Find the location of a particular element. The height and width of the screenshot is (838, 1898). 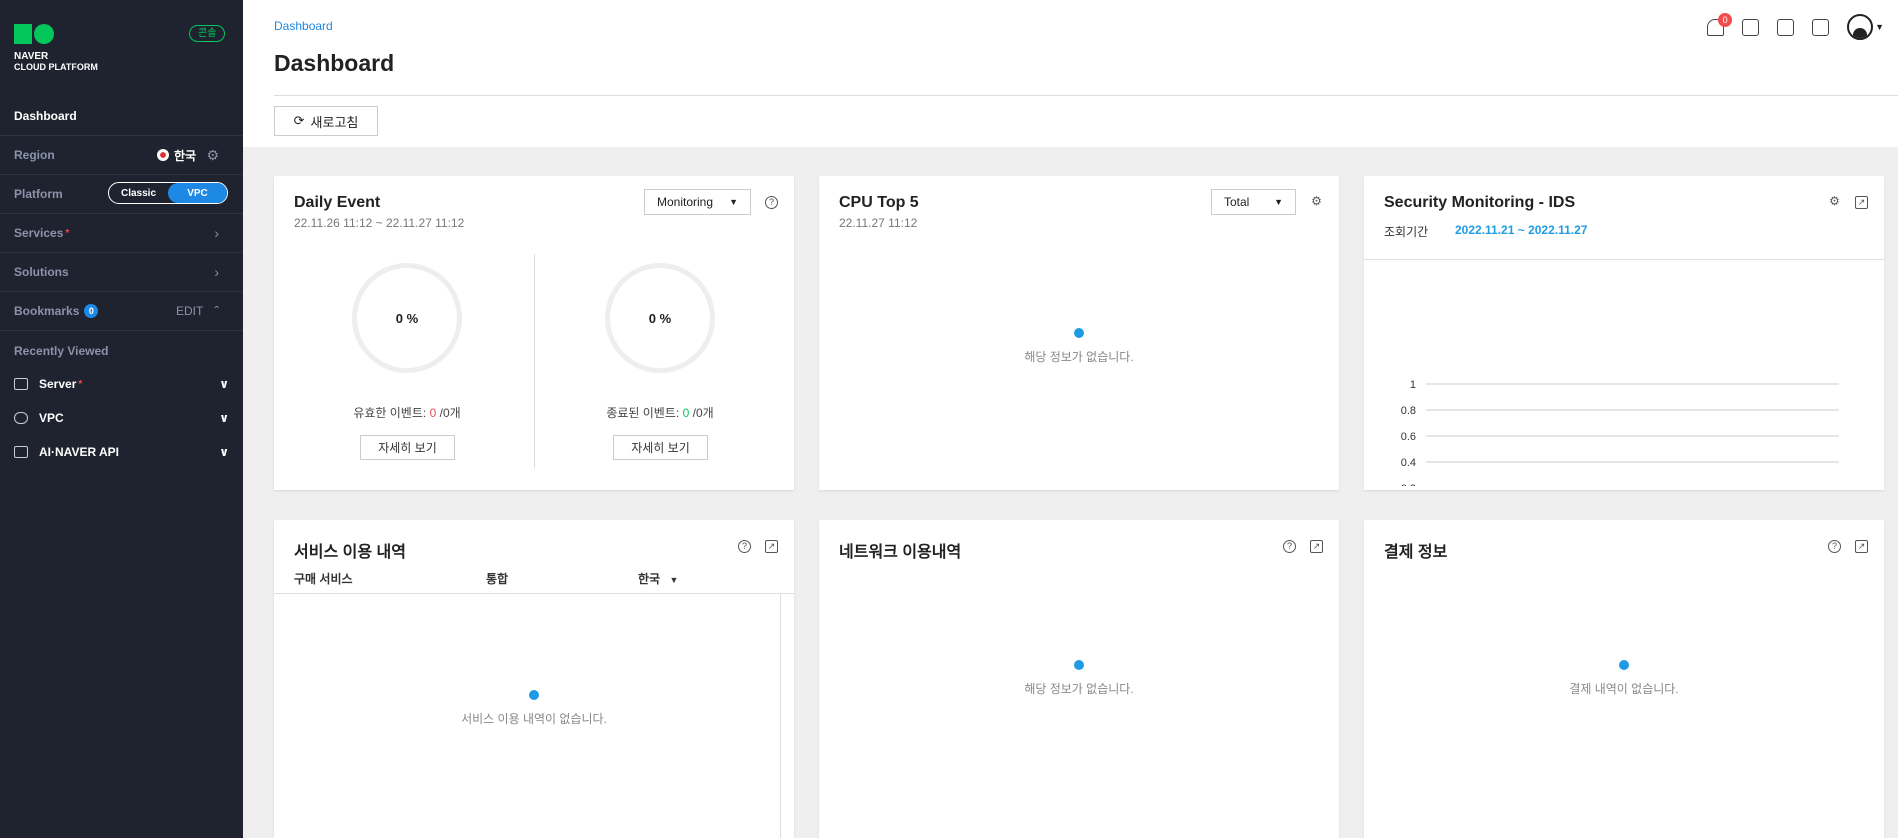

card-title: 서비스 이용 내역 is located at coordinates (350, 552).